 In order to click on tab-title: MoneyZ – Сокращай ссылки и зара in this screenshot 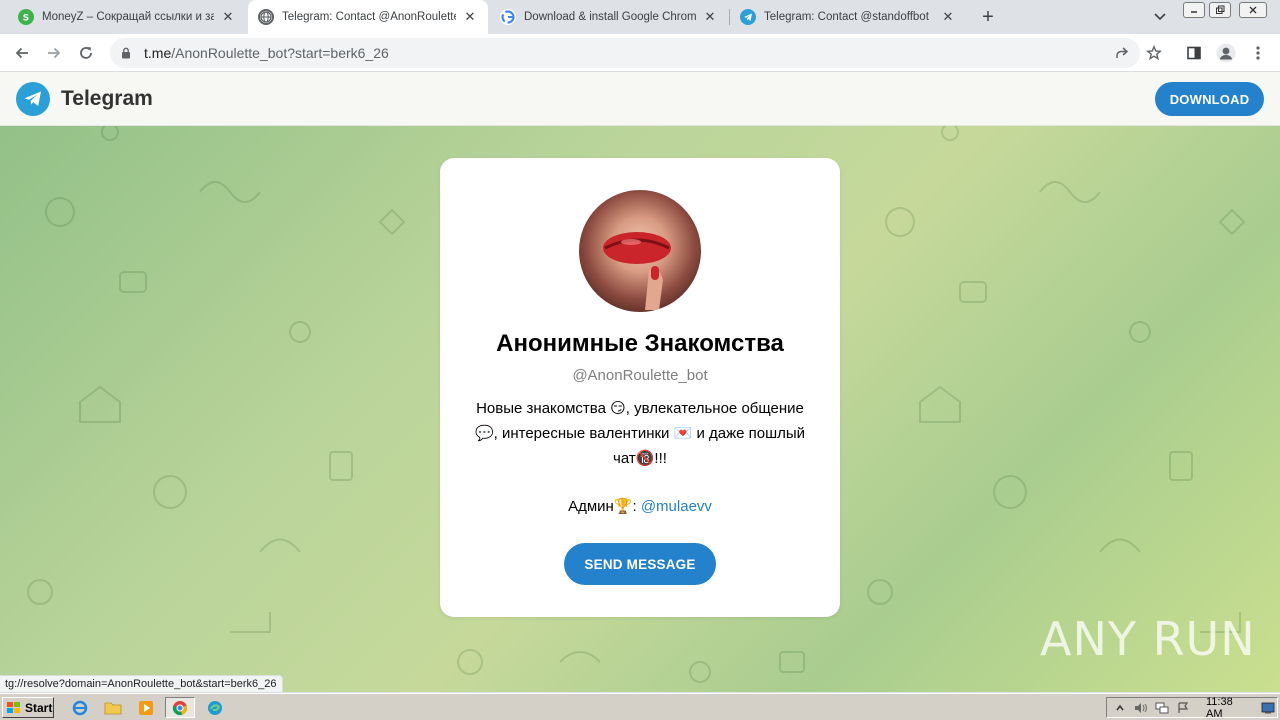, I will do `click(128, 17)`.